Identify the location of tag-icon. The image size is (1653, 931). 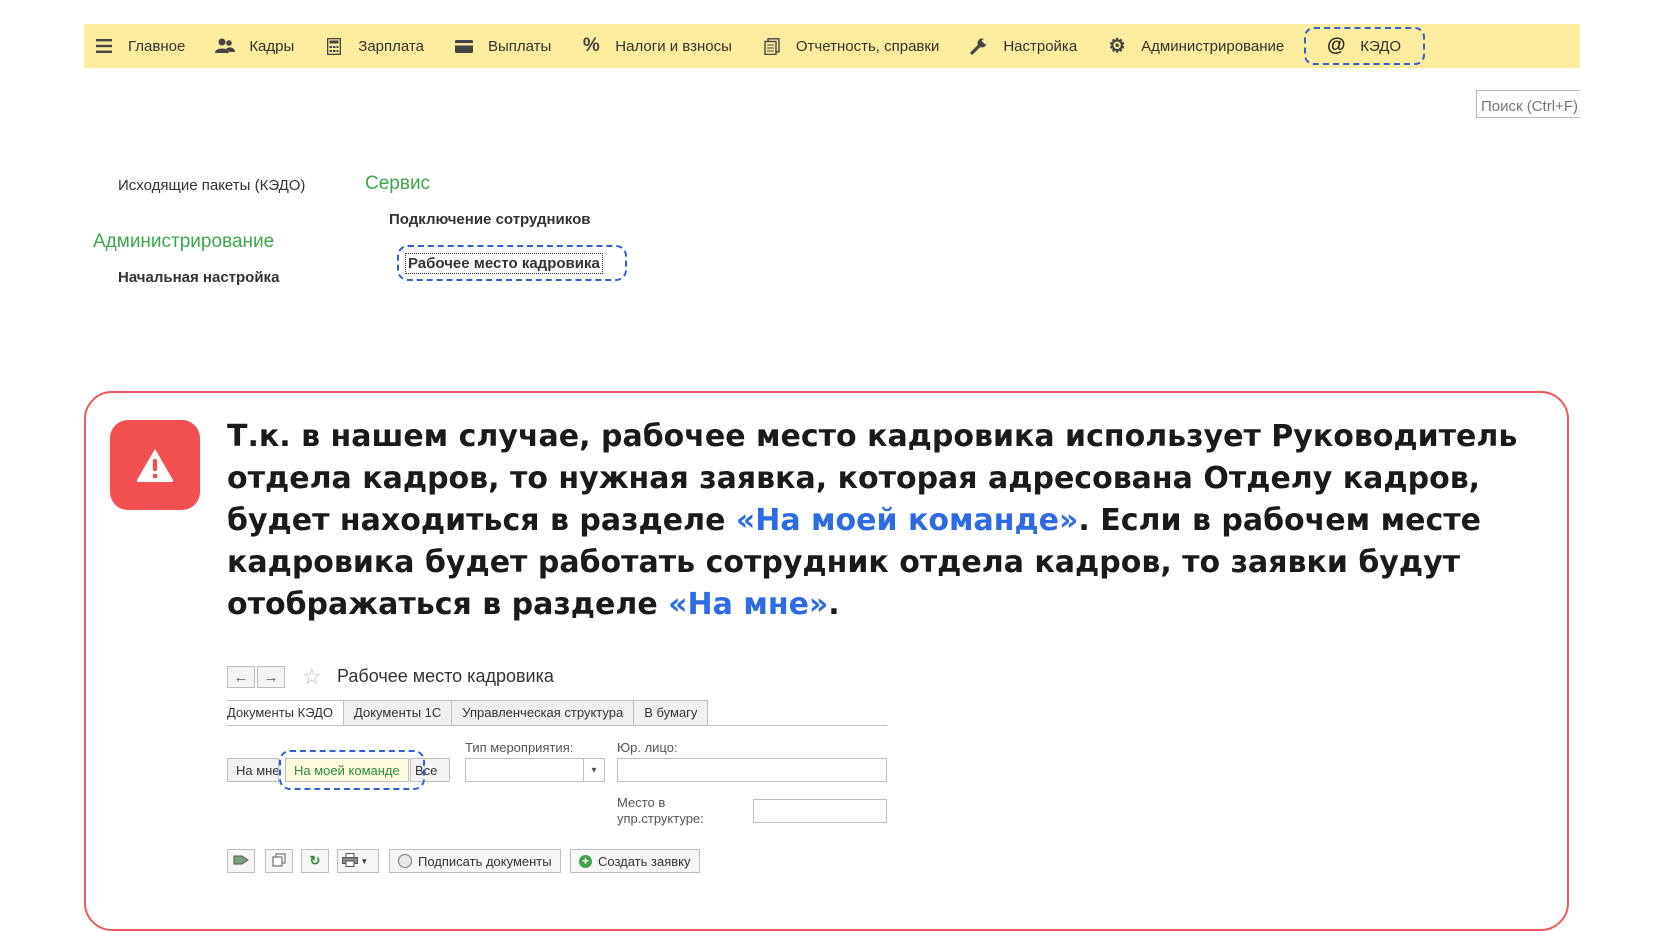
(241, 861).